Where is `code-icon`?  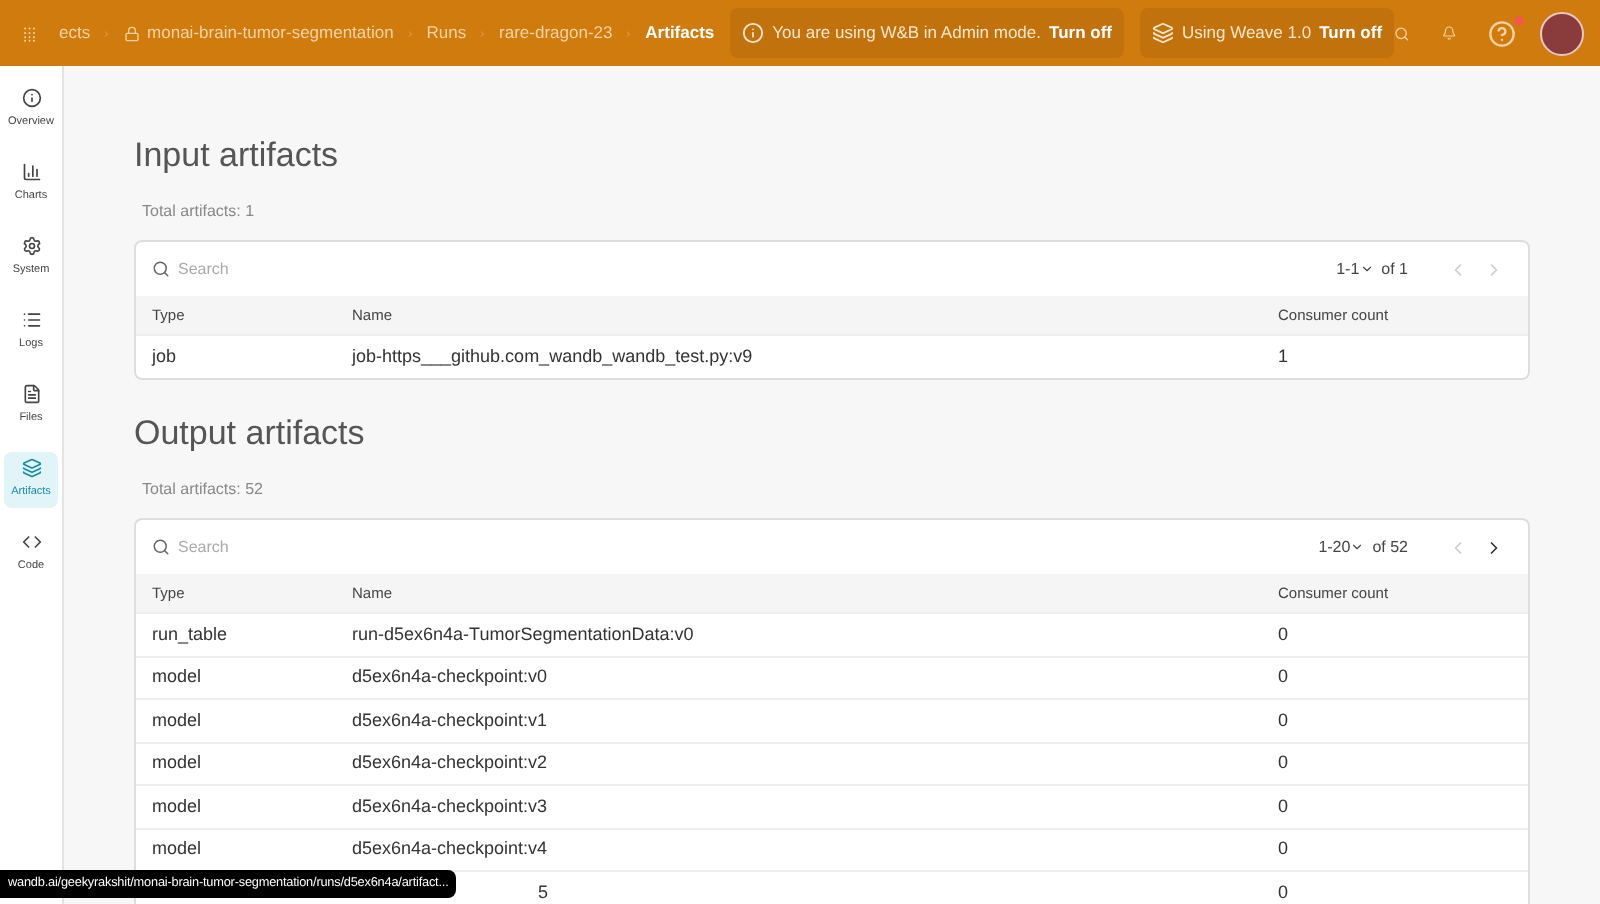 code-icon is located at coordinates (31, 542).